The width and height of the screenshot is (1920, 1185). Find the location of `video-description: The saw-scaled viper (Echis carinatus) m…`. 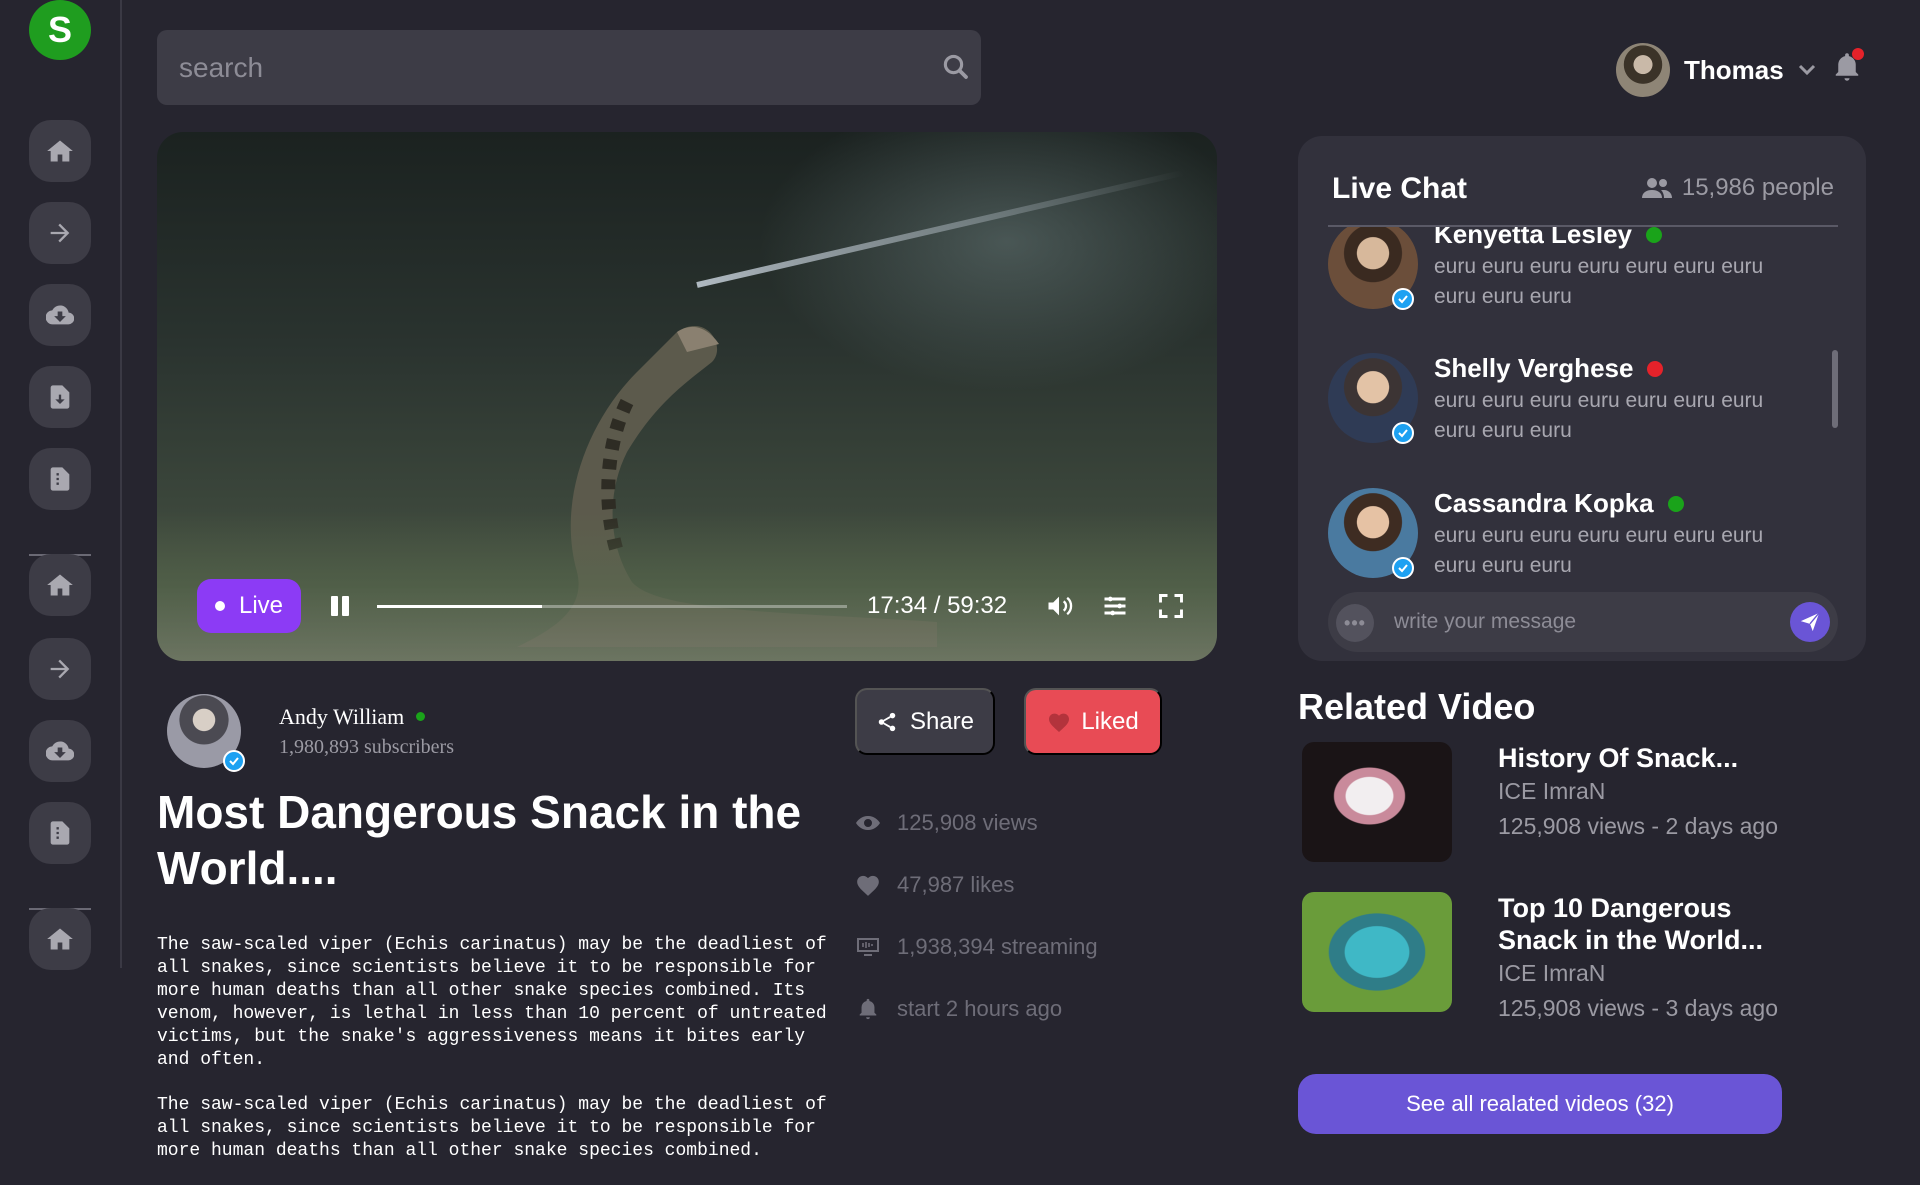

video-description: The saw-scaled viper (Echis carinatus) m… is located at coordinates (495, 1059).